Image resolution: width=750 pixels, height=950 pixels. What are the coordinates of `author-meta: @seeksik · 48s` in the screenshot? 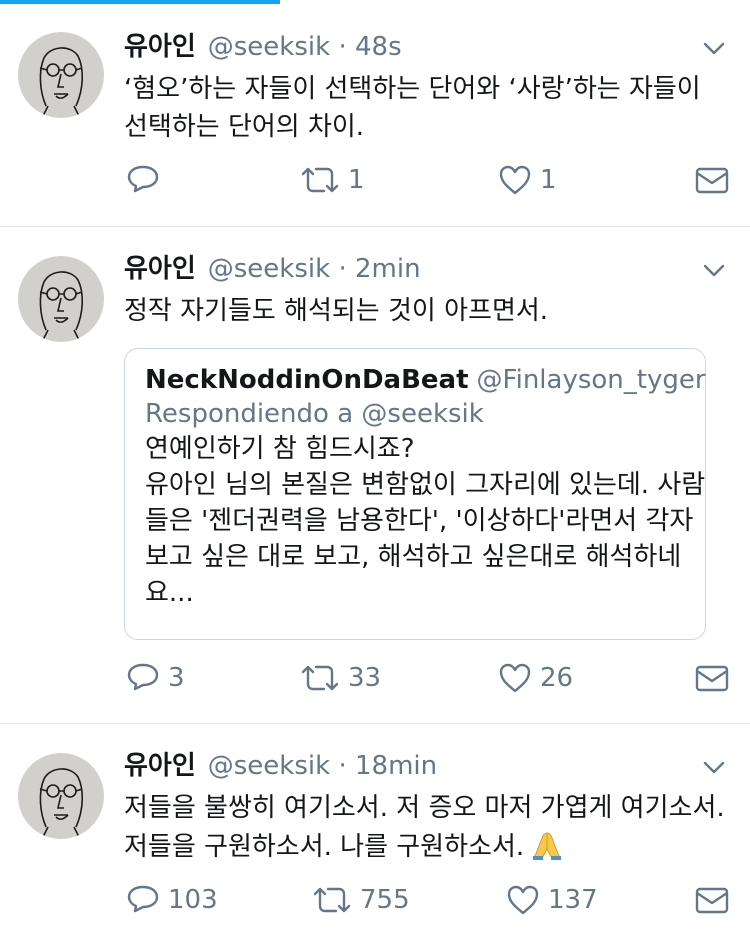 It's located at (304, 47).